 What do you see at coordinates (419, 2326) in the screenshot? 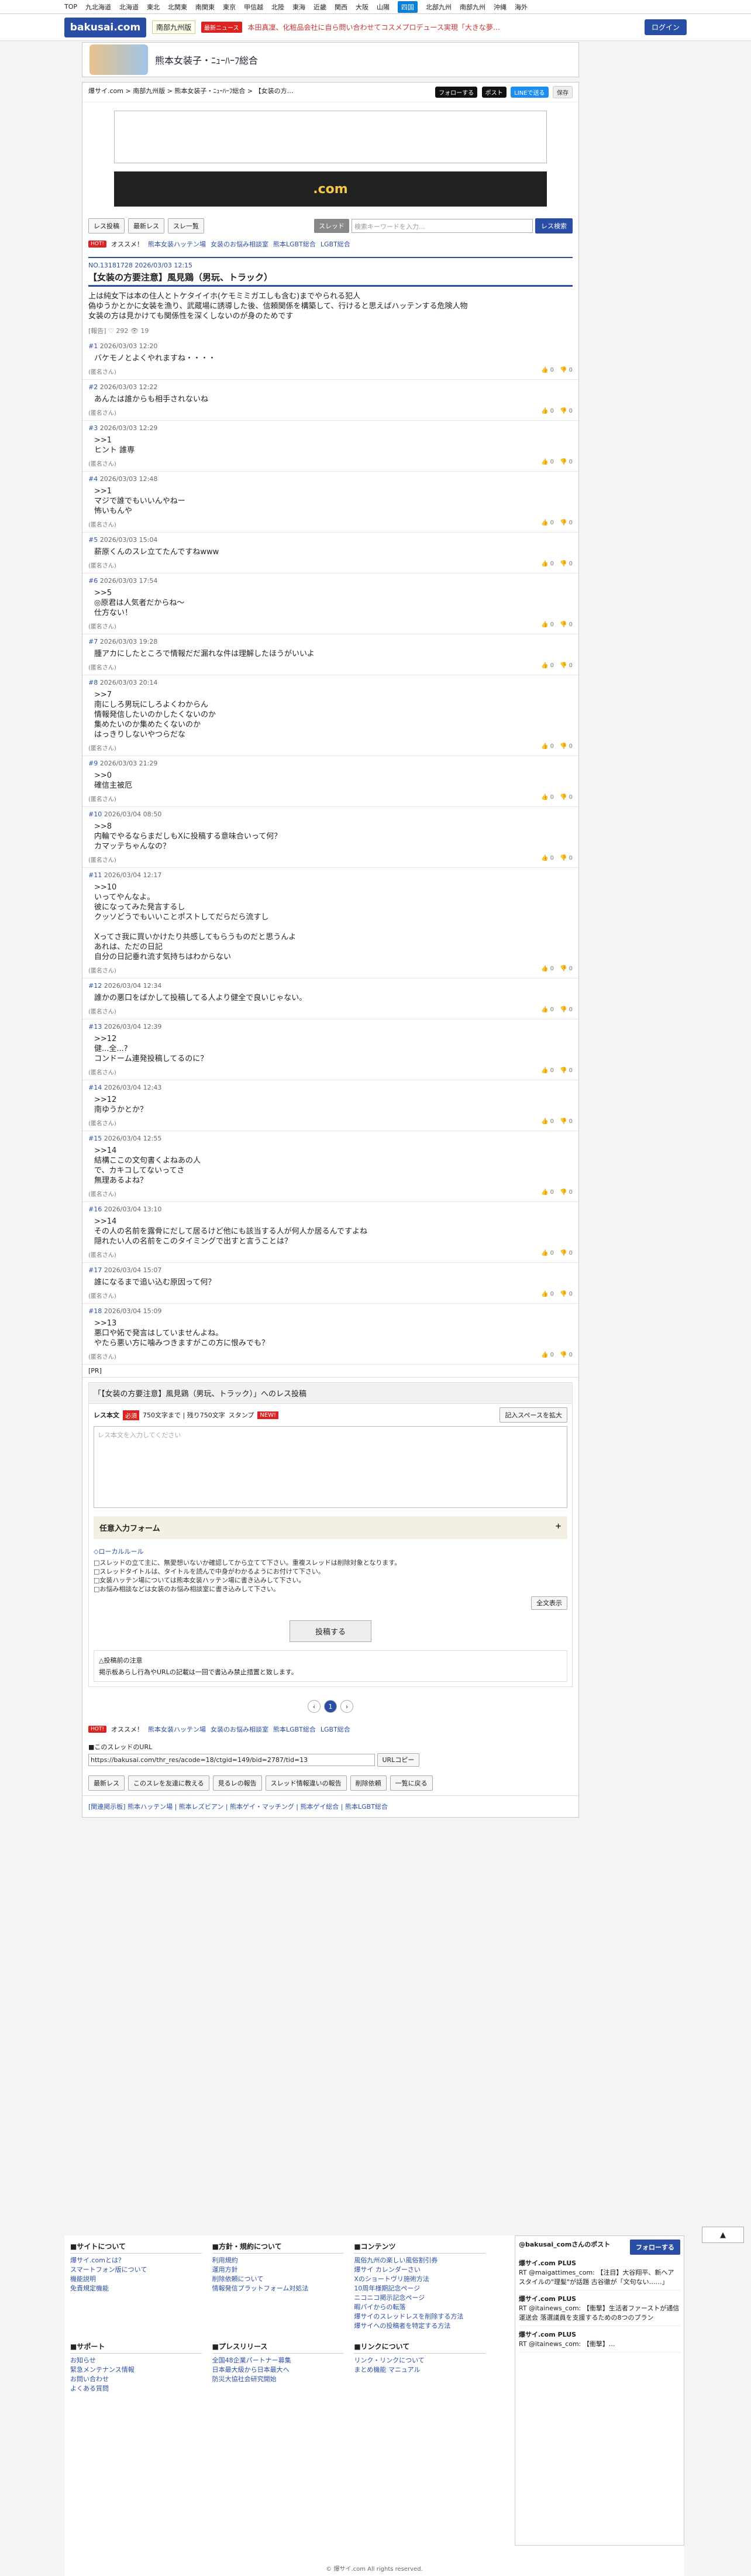
I see `footer-link: 爆サイへの投稿者を特定する方法` at bounding box center [419, 2326].